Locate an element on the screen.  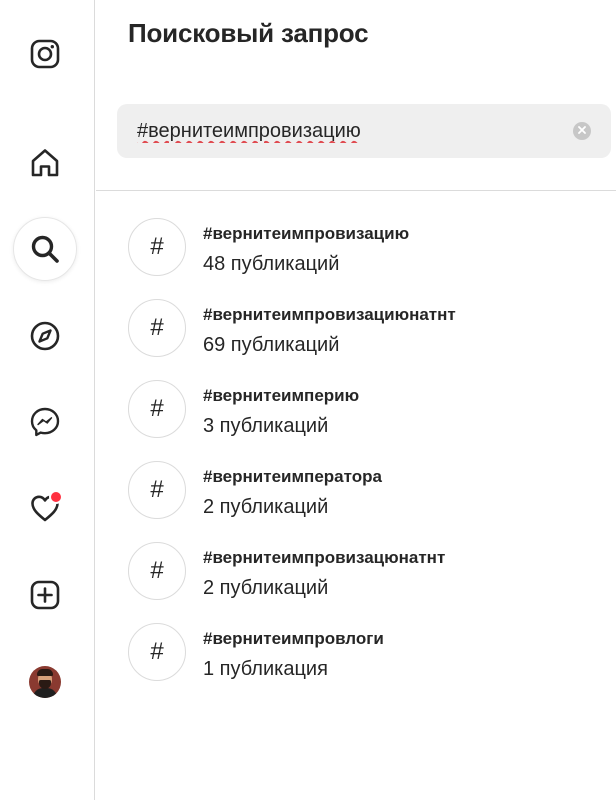
divider is located at coordinates (356, 190).